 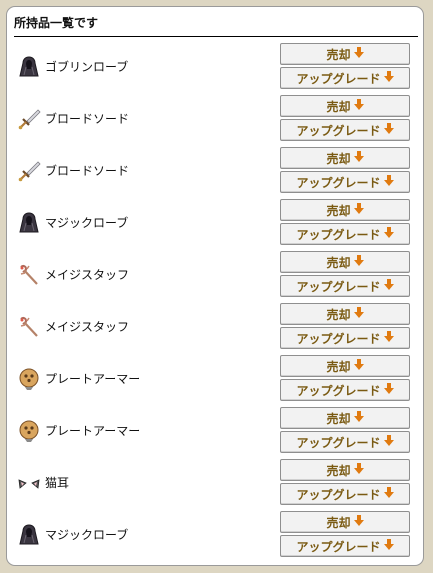 I want to click on cat-ears-icon, so click(x=29, y=483).